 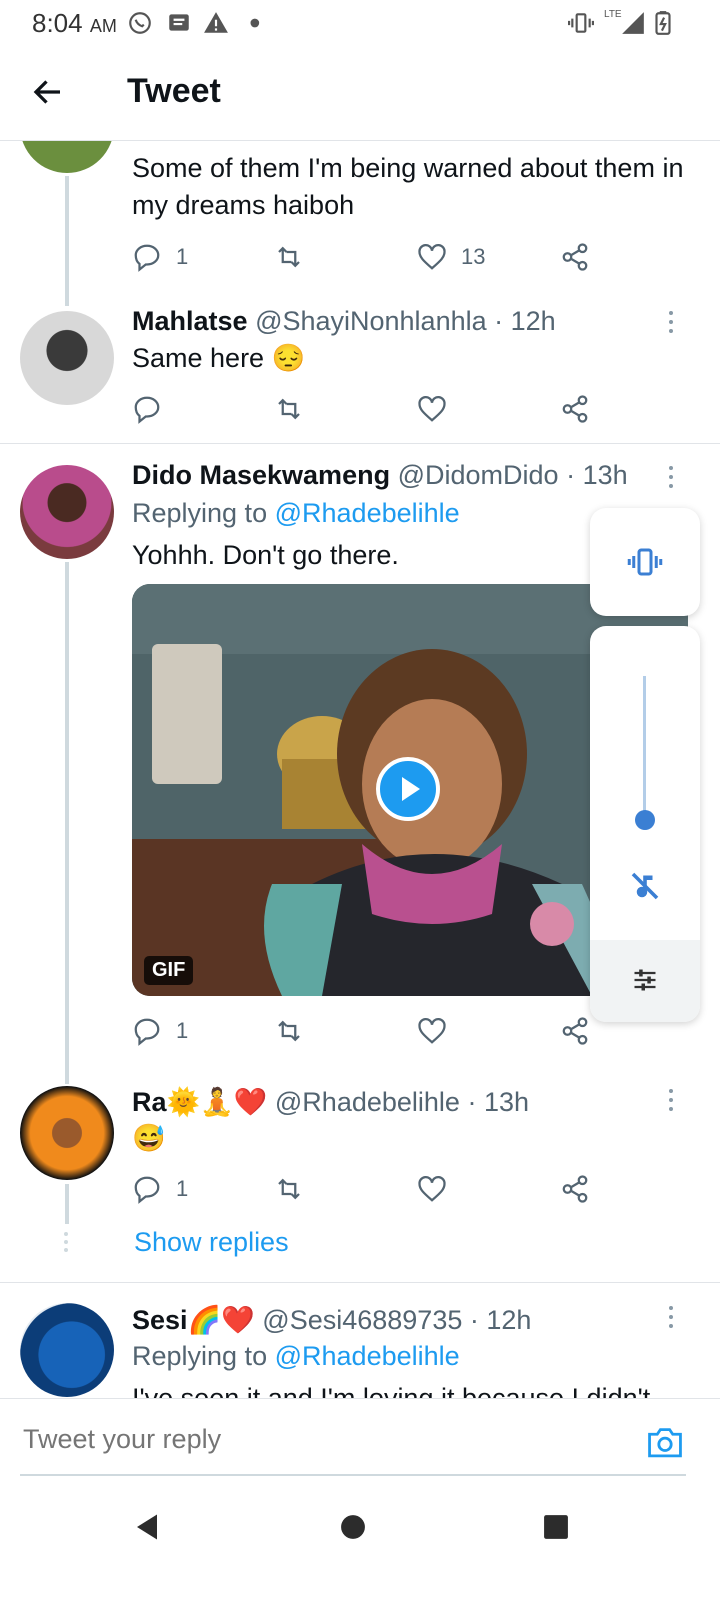 I want to click on tweet-actions: 1 13, so click(x=412, y=257).